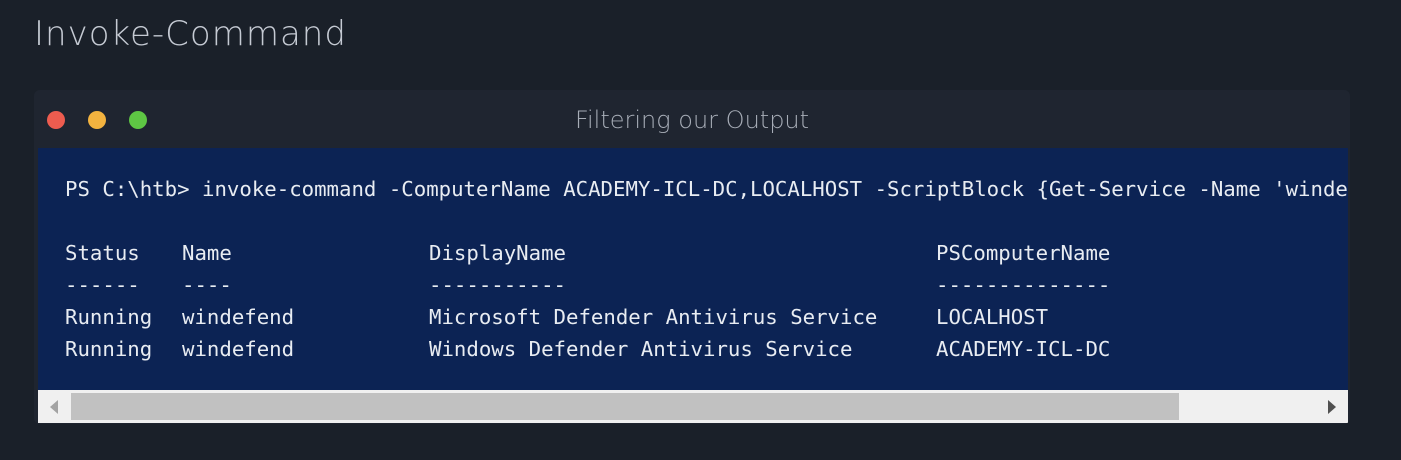 This screenshot has width=1401, height=460. Describe the element at coordinates (498, 253) in the screenshot. I see `header-displayname: DisplayName` at that location.